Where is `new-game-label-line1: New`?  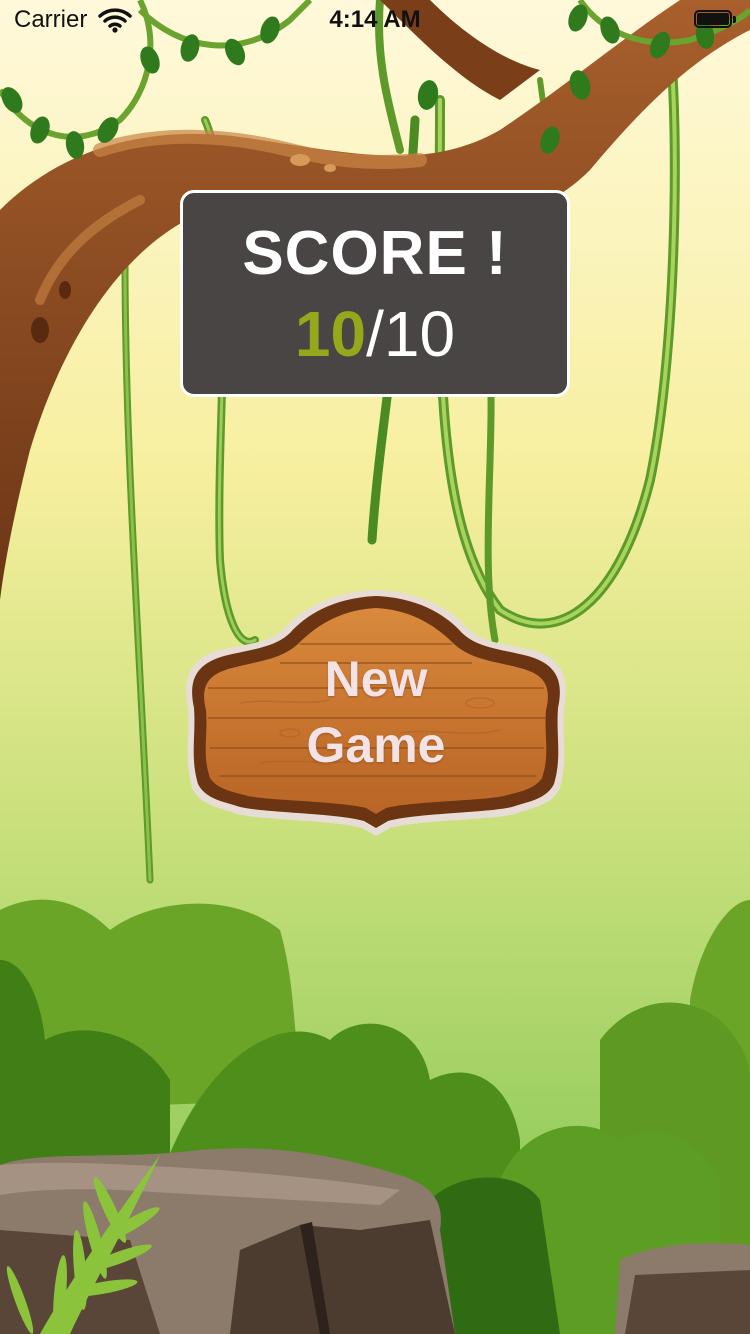
new-game-label-line1: New is located at coordinates (376, 679).